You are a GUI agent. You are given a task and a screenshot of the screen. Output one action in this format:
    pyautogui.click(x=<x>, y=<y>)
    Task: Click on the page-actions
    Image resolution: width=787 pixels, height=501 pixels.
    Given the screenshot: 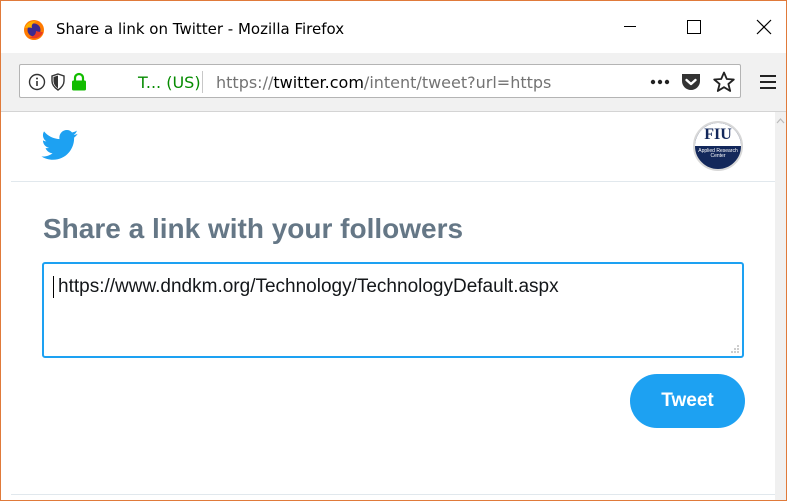 What is the action you would take?
    pyautogui.click(x=693, y=82)
    